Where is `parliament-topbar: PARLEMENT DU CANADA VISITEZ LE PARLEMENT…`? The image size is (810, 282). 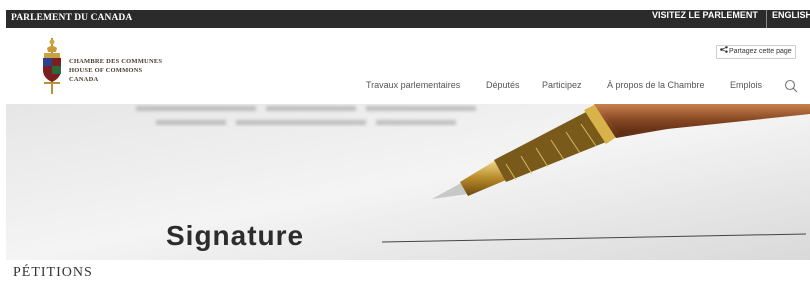
parliament-topbar: PARLEMENT DU CANADA VISITEZ LE PARLEMENT… is located at coordinates (408, 19).